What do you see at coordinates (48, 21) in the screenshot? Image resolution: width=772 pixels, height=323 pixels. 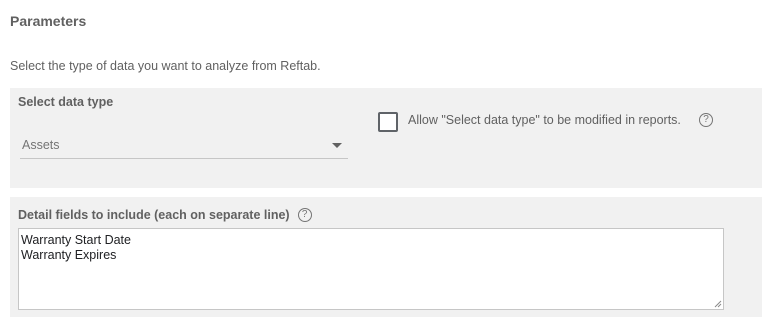 I see `section-title: Parameters` at bounding box center [48, 21].